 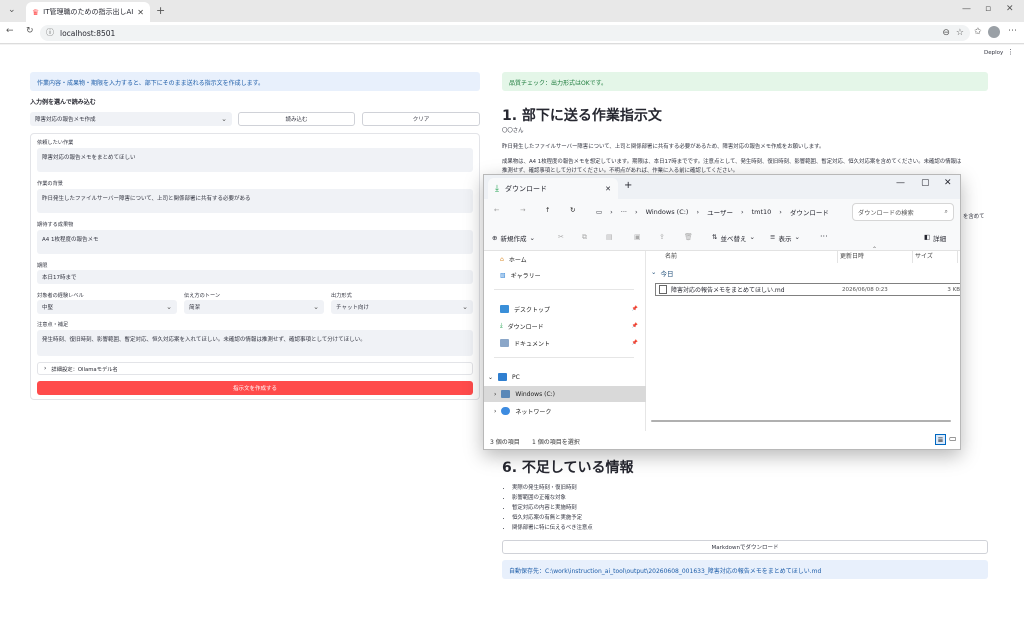 What do you see at coordinates (809, 212) in the screenshot?
I see `breadcrumb-item: ダウンロード` at bounding box center [809, 212].